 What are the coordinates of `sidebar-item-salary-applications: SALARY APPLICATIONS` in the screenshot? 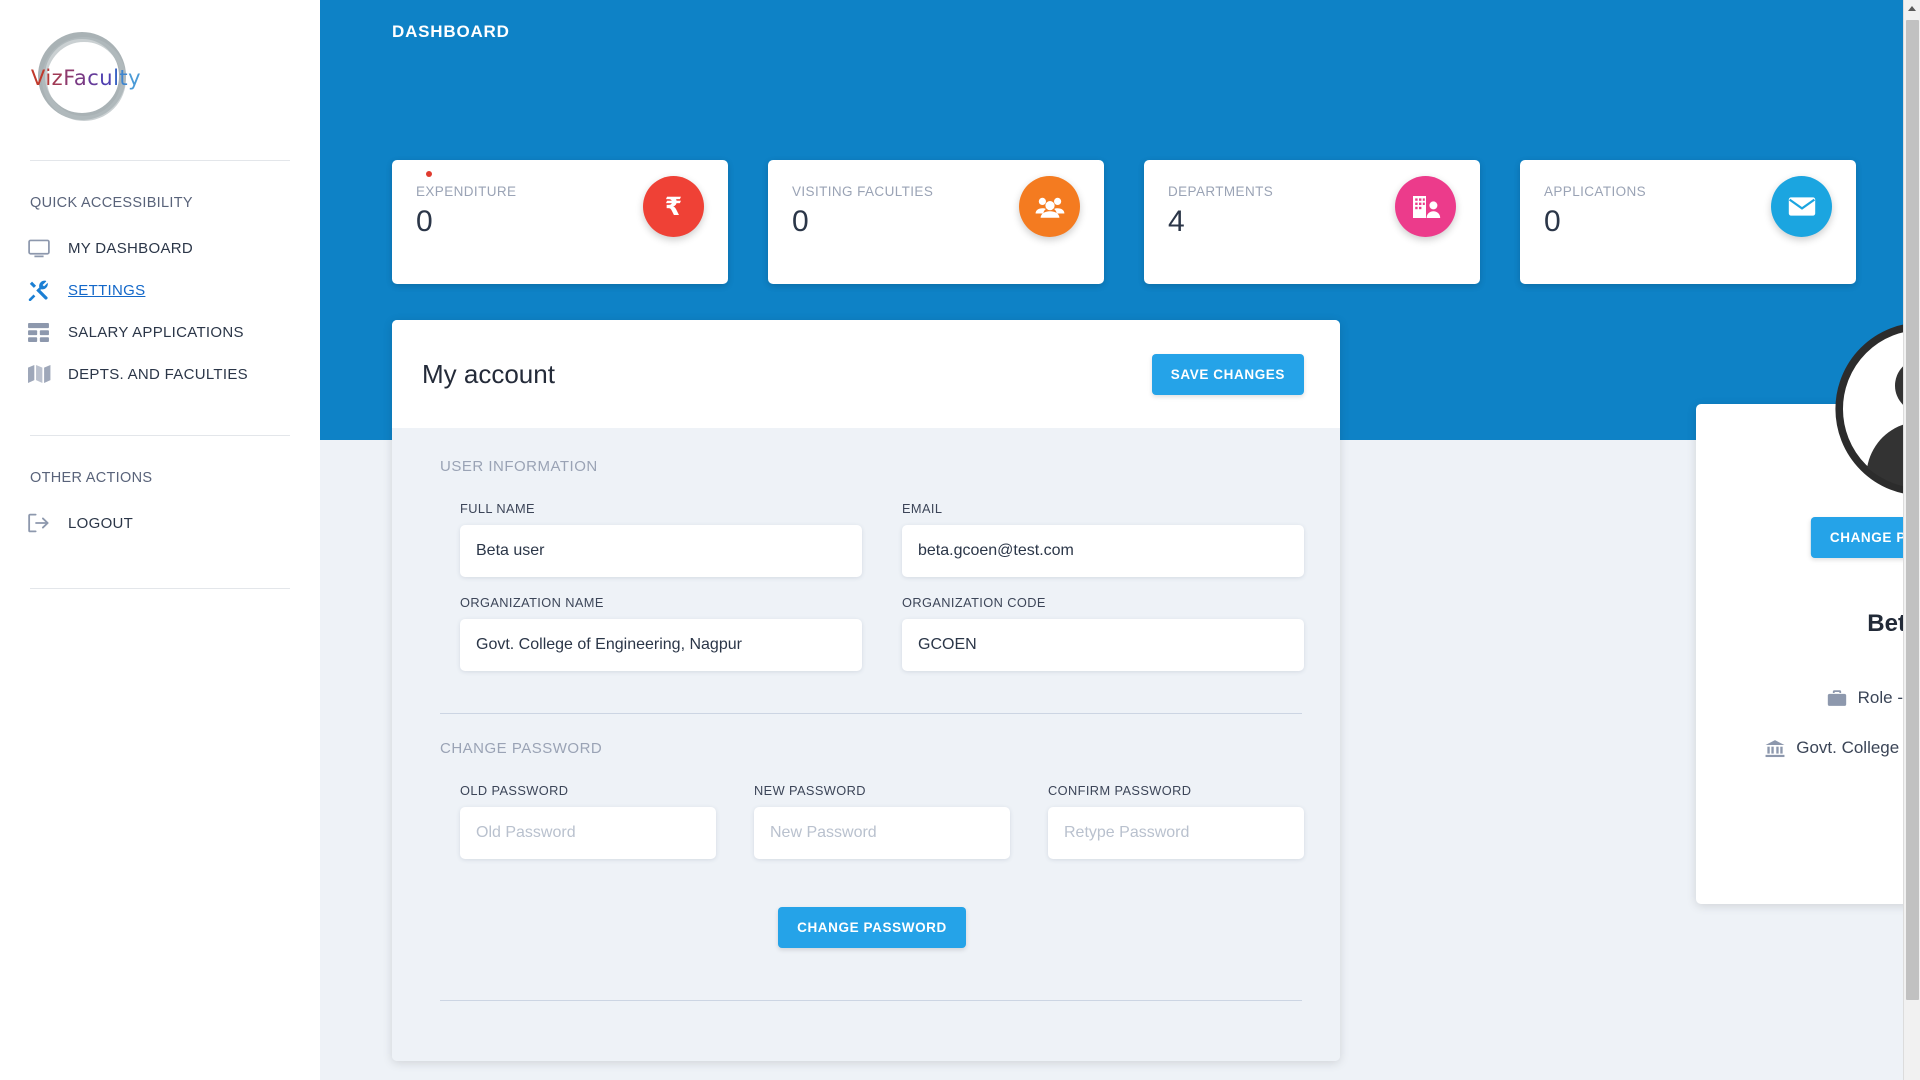 It's located at (160, 332).